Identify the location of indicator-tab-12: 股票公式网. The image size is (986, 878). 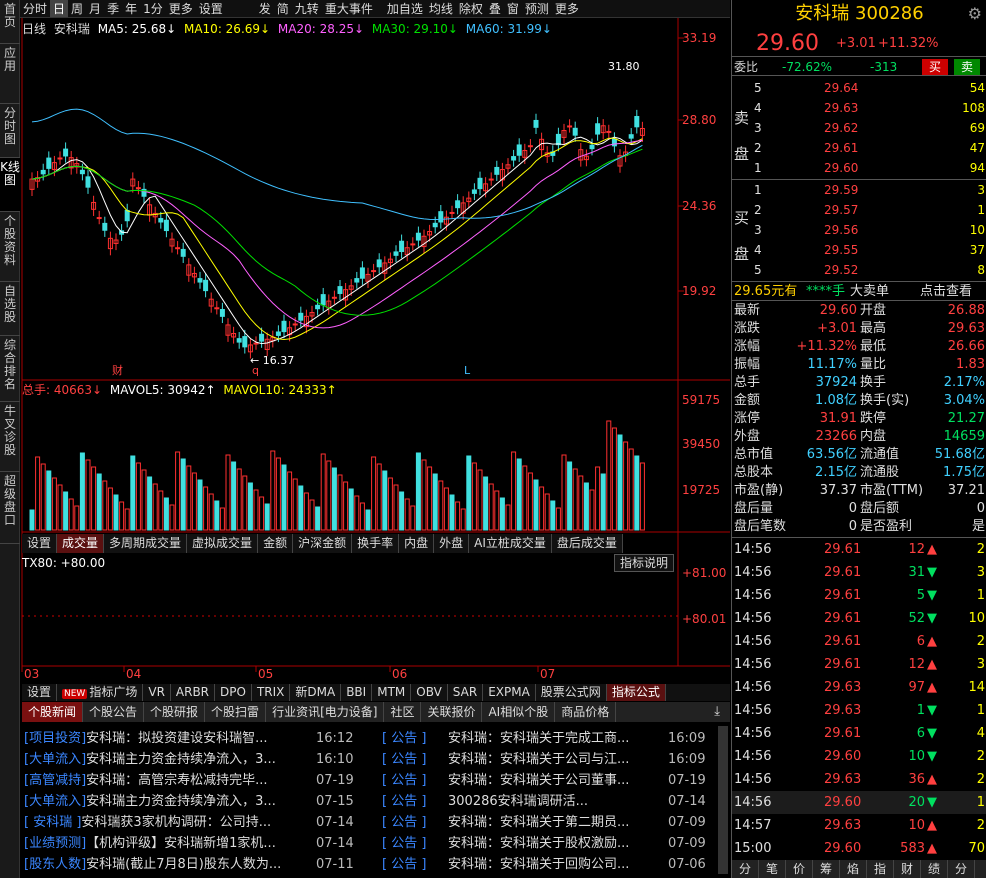
(571, 692).